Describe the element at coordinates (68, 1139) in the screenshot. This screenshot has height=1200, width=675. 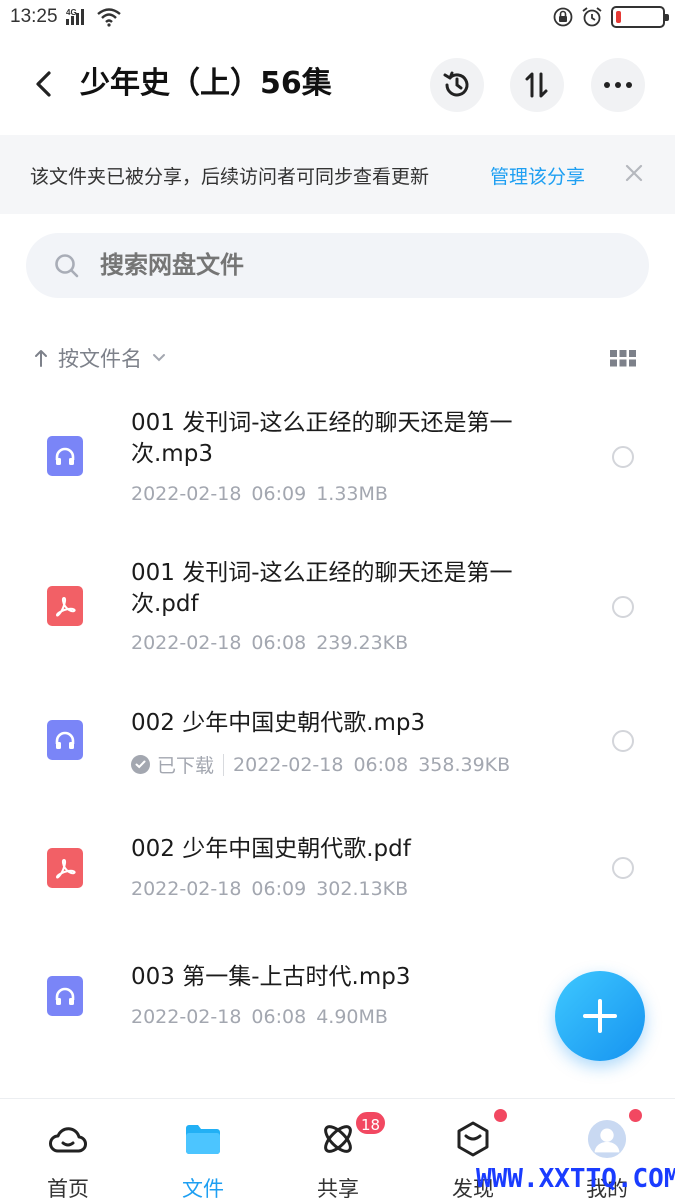
I see `cloud-icon` at that location.